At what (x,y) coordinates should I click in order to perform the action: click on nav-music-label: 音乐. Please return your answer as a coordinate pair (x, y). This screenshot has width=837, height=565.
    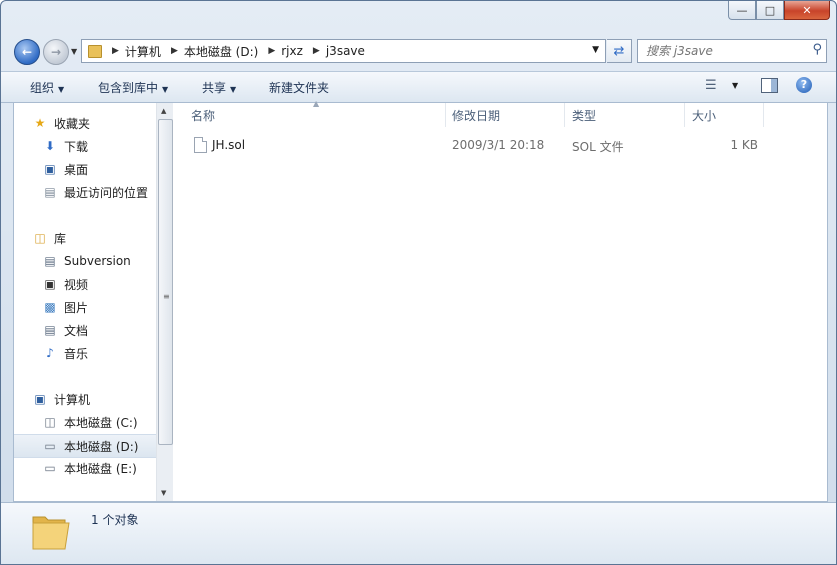
    Looking at the image, I should click on (76, 353).